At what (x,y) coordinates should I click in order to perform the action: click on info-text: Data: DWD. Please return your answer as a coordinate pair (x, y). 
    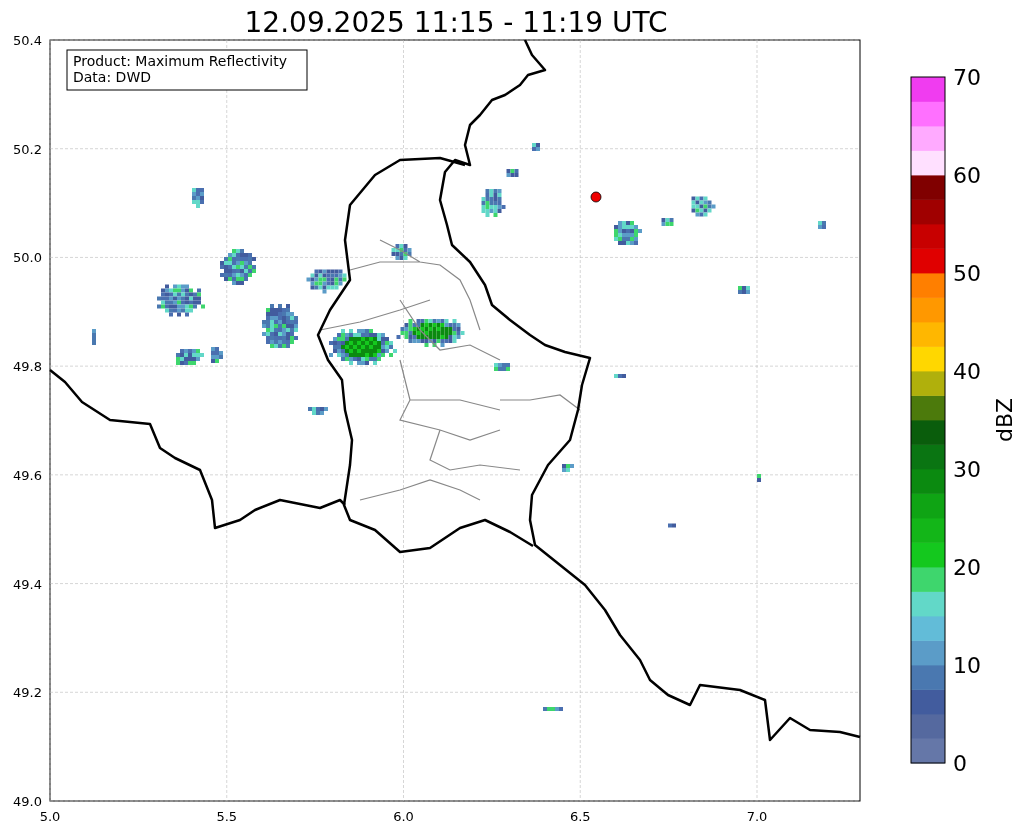
    Looking at the image, I should click on (112, 77).